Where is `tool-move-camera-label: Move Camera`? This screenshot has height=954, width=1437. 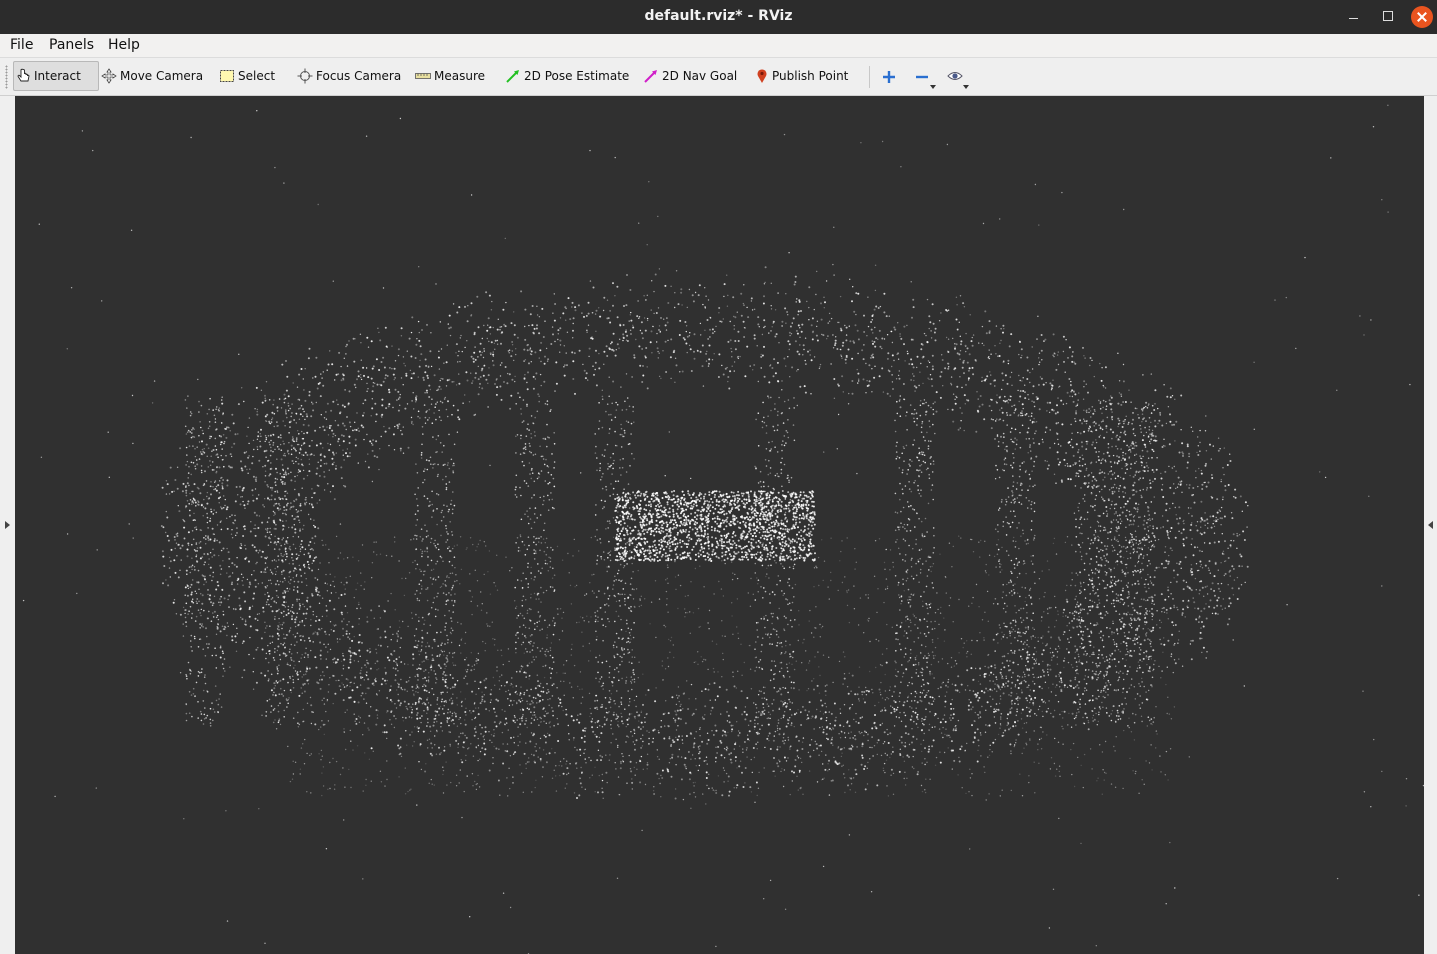
tool-move-camera-label: Move Camera is located at coordinates (162, 76).